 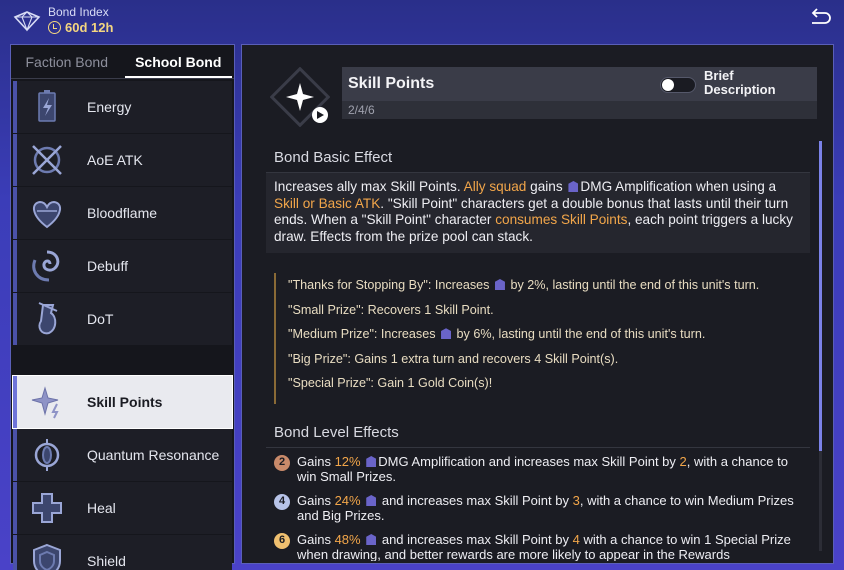 I want to click on bond-item-label: Debuff, so click(x=107, y=266).